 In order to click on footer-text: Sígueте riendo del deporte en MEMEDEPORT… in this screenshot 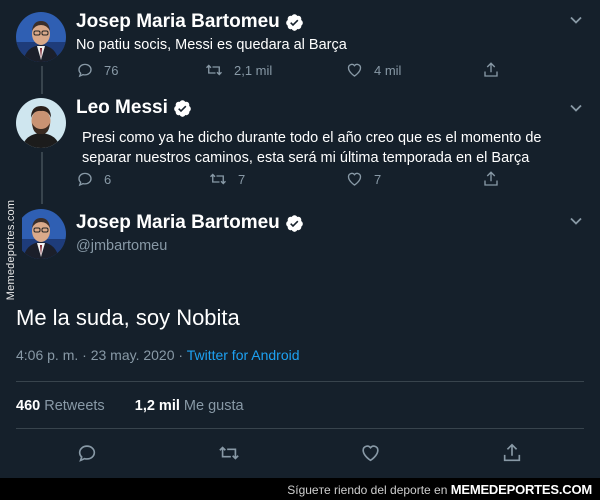, I will do `click(439, 489)`.